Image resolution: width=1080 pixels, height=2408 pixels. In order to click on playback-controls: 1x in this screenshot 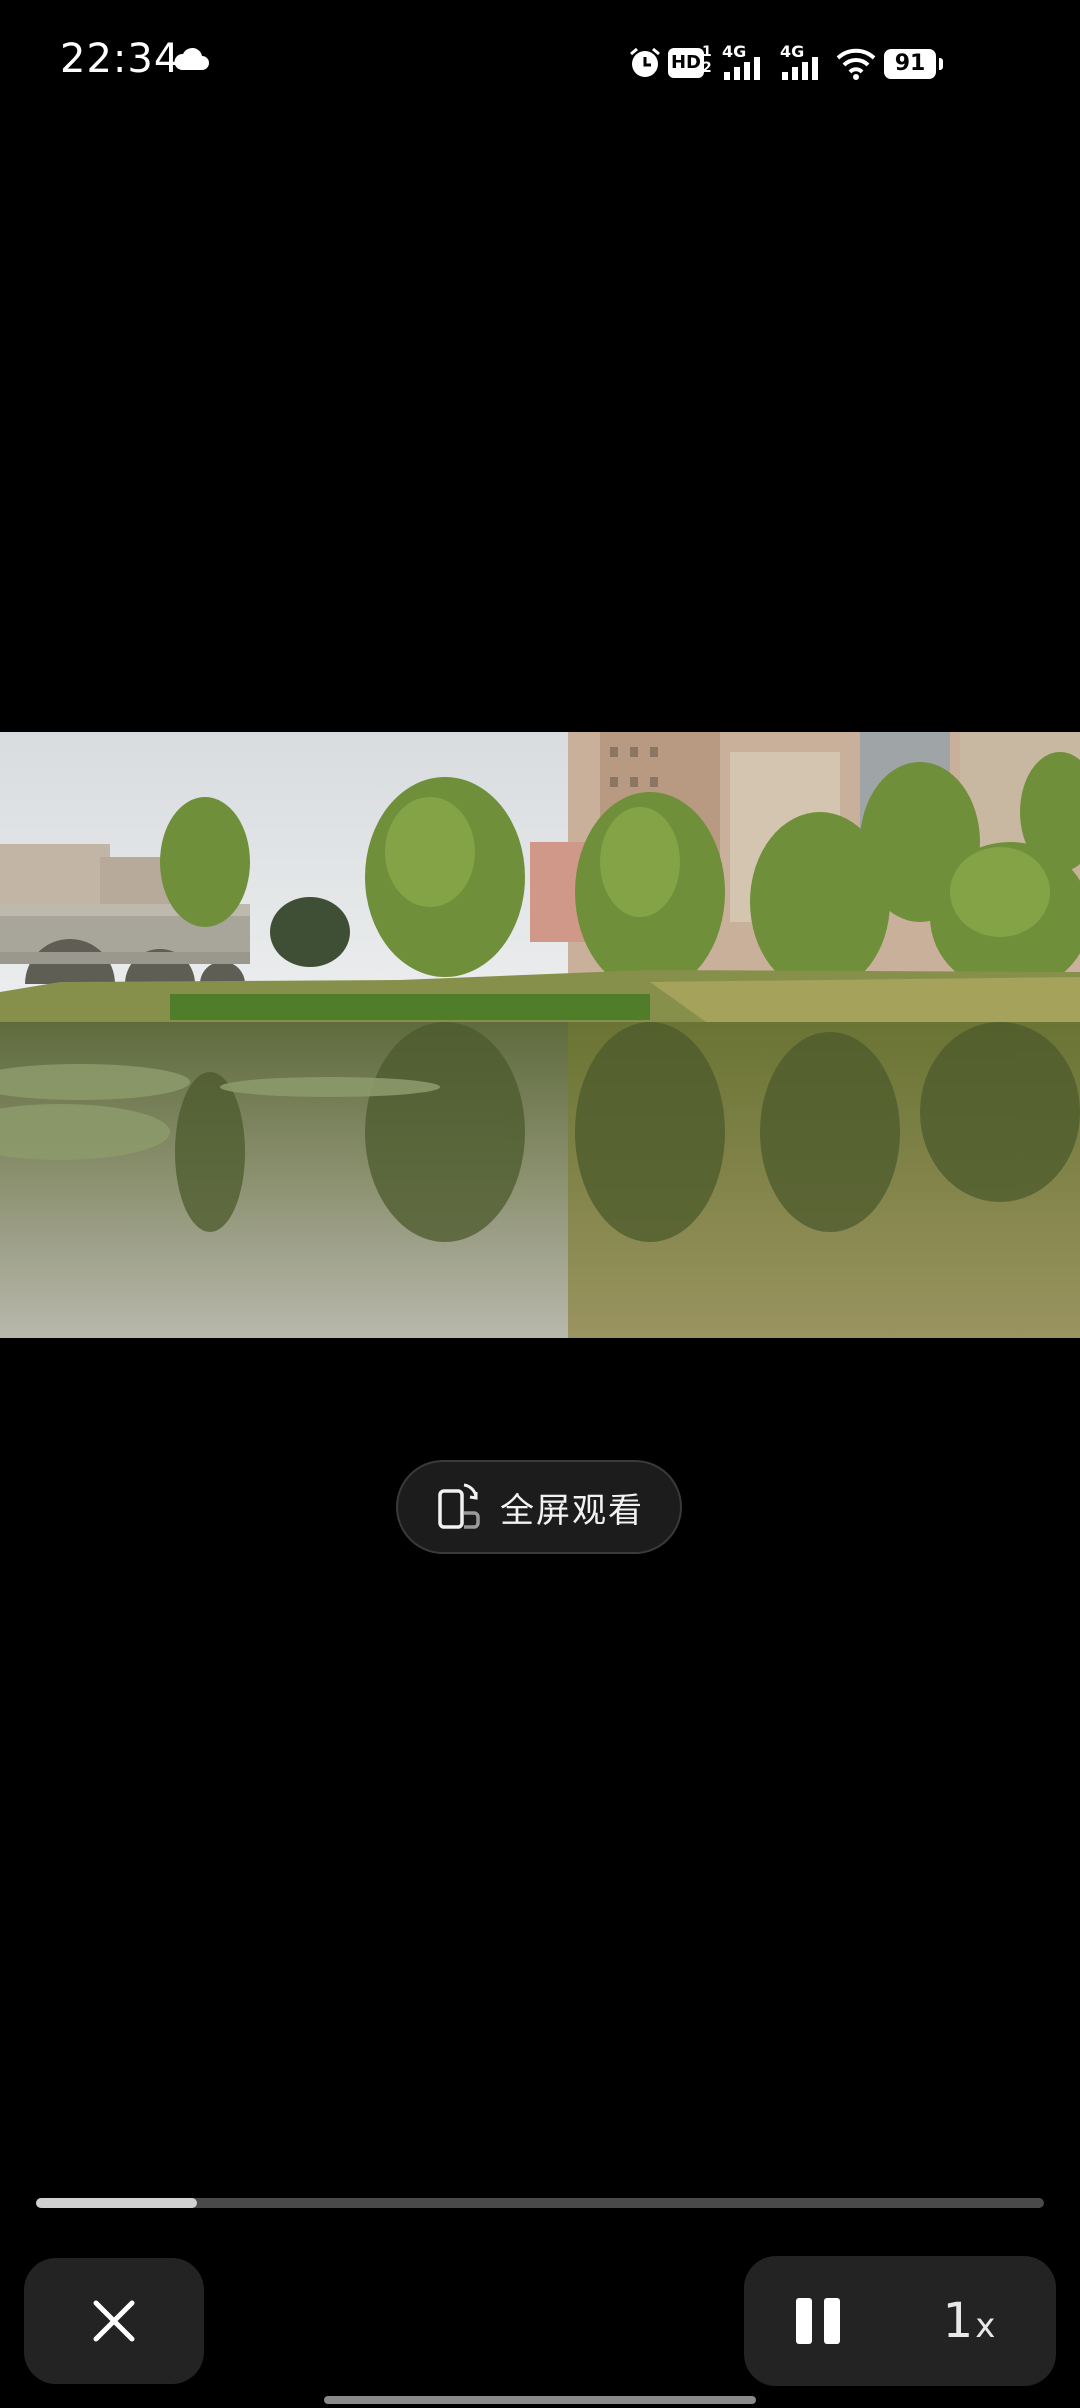, I will do `click(900, 2321)`.